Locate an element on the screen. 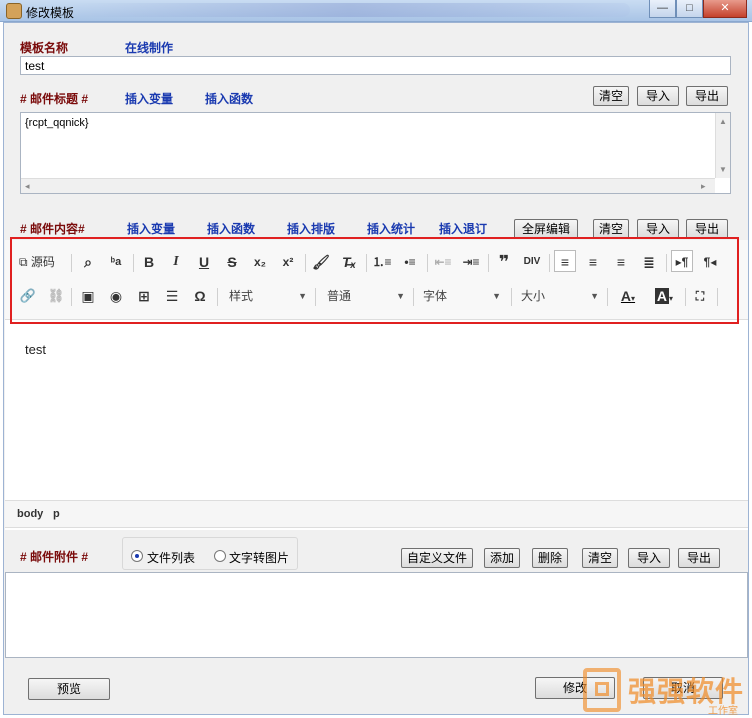 The height and width of the screenshot is (718, 752). online-make-link: 在线制作 is located at coordinates (149, 47).